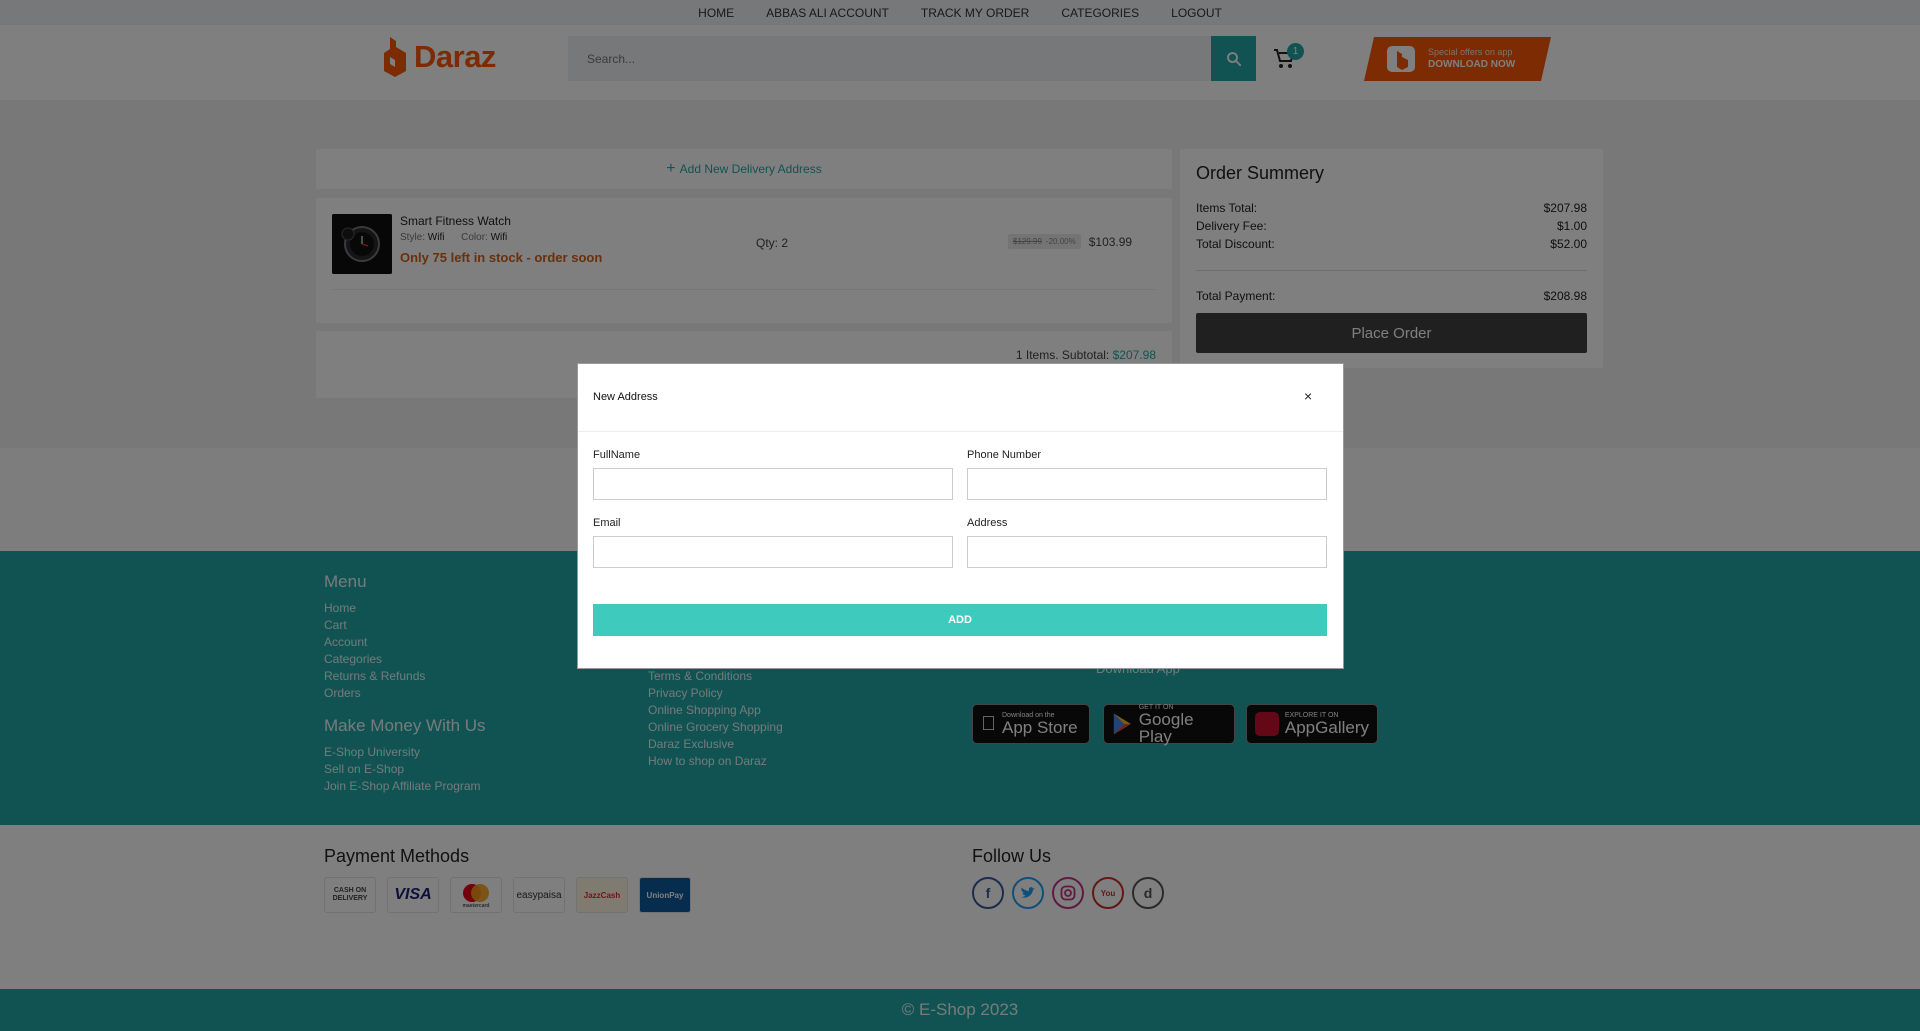 The width and height of the screenshot is (1920, 1031). I want to click on address-input, so click(1147, 552).